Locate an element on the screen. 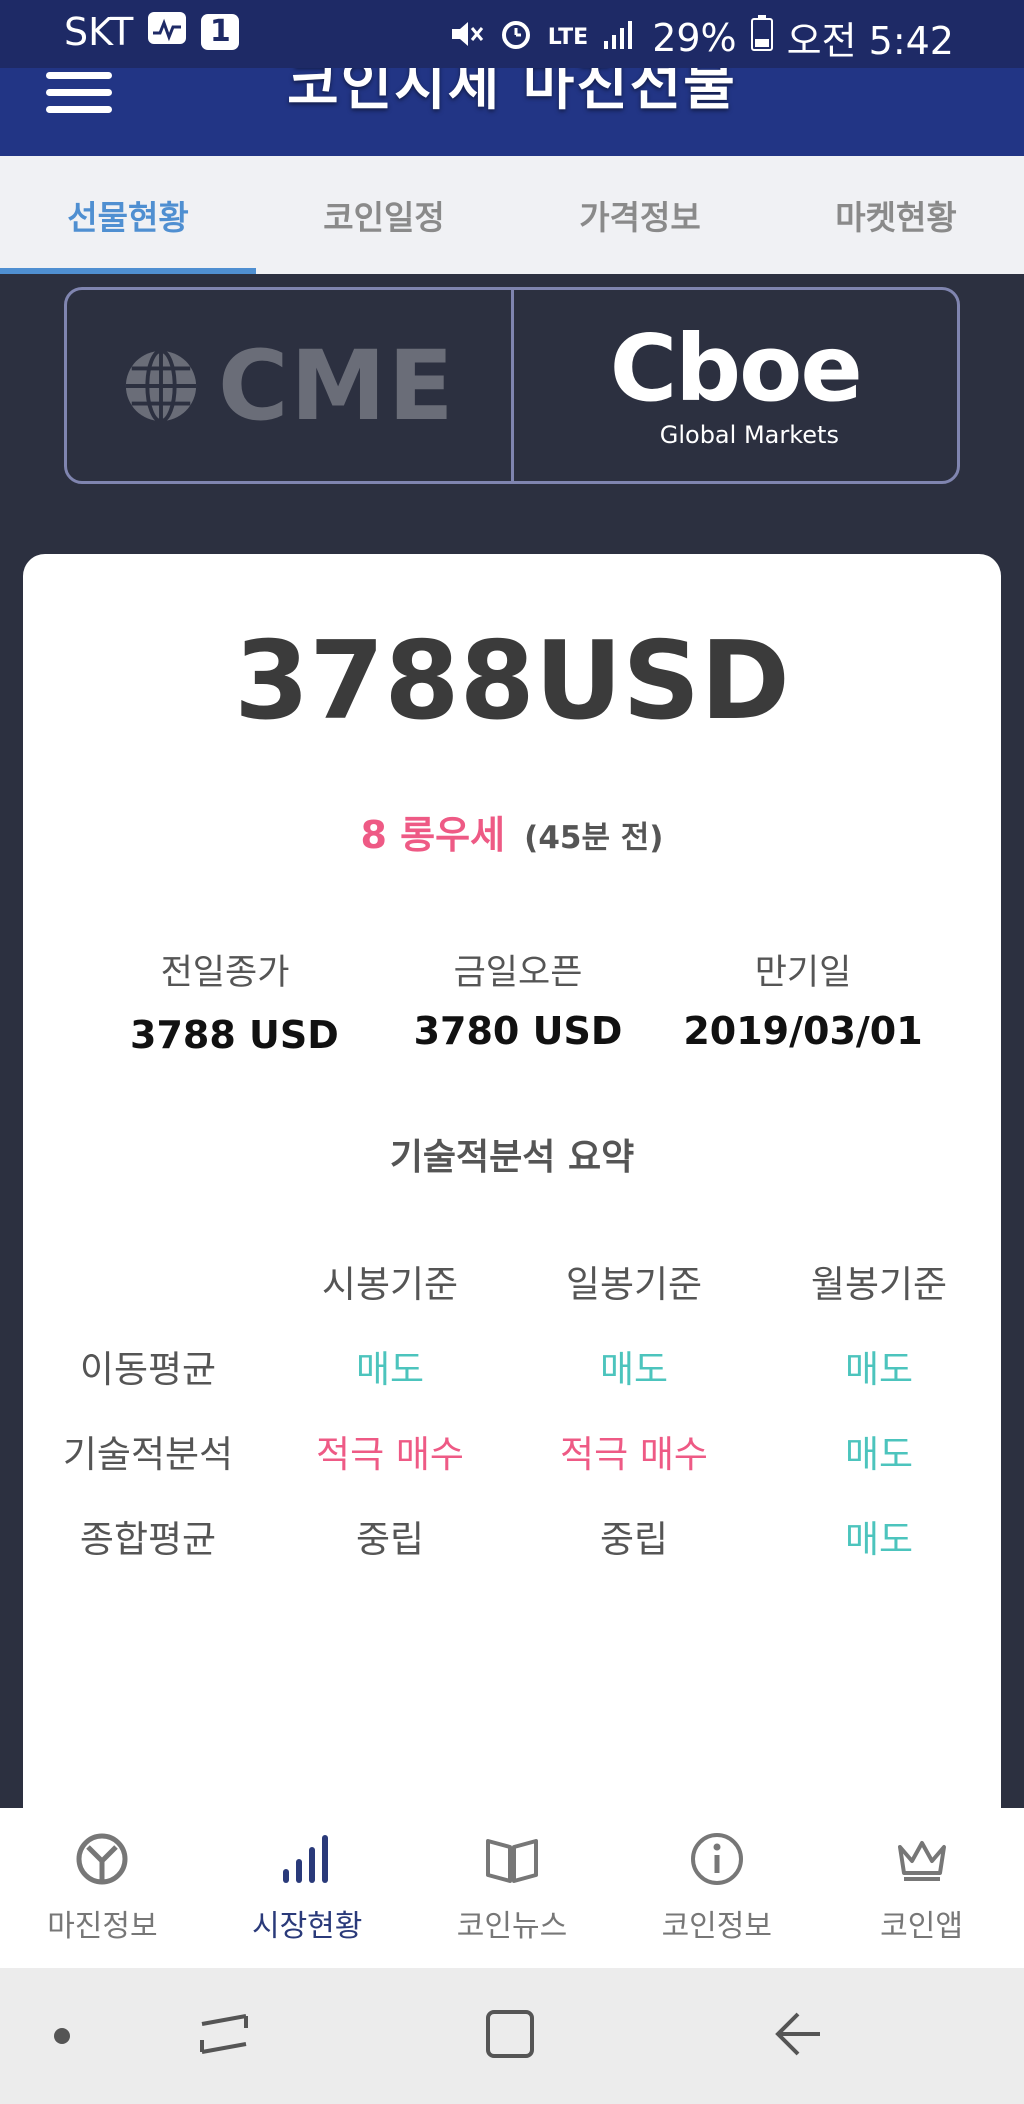  status-right: LTE 29% 오전 5:42 is located at coordinates (701, 37).